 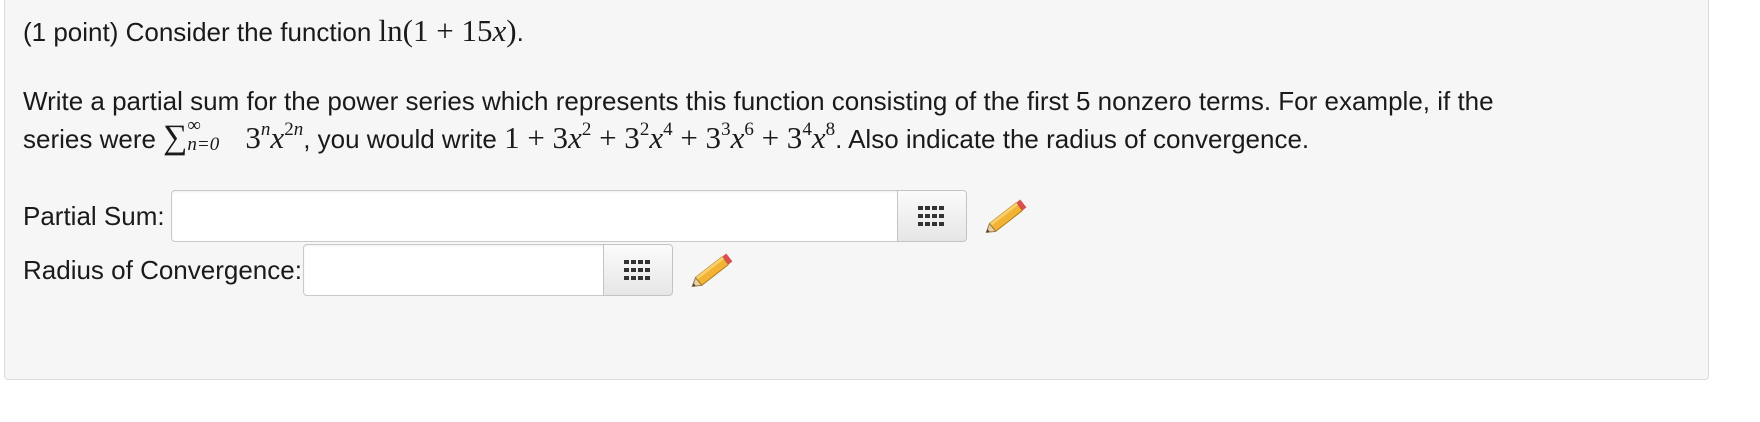 I want to click on period: ., so click(x=520, y=32).